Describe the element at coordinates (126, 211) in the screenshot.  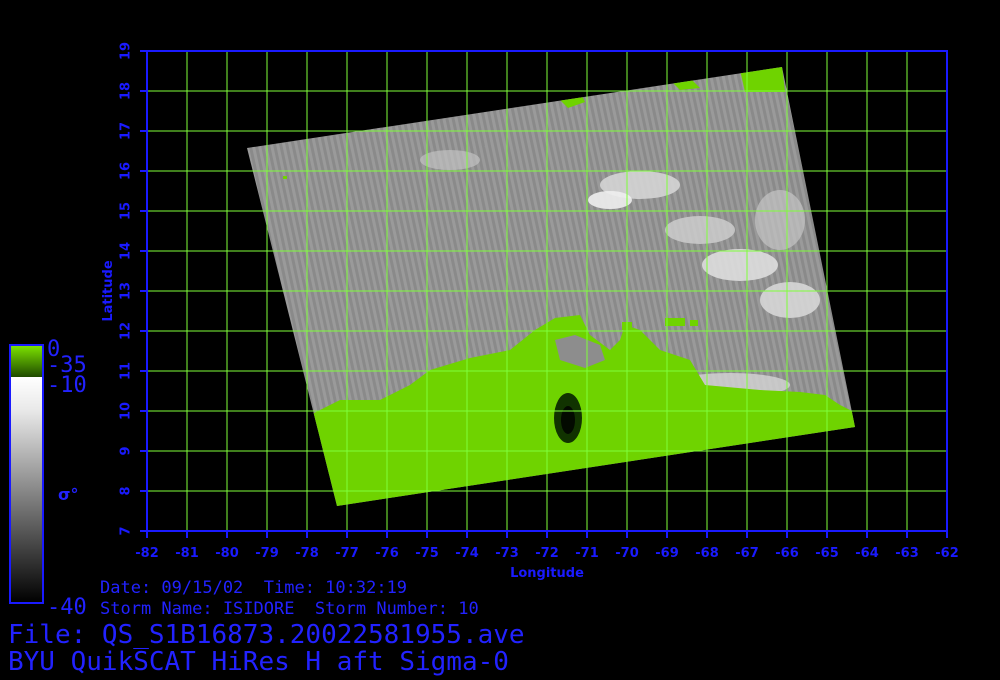
I see `y-tick-label: 15` at that location.